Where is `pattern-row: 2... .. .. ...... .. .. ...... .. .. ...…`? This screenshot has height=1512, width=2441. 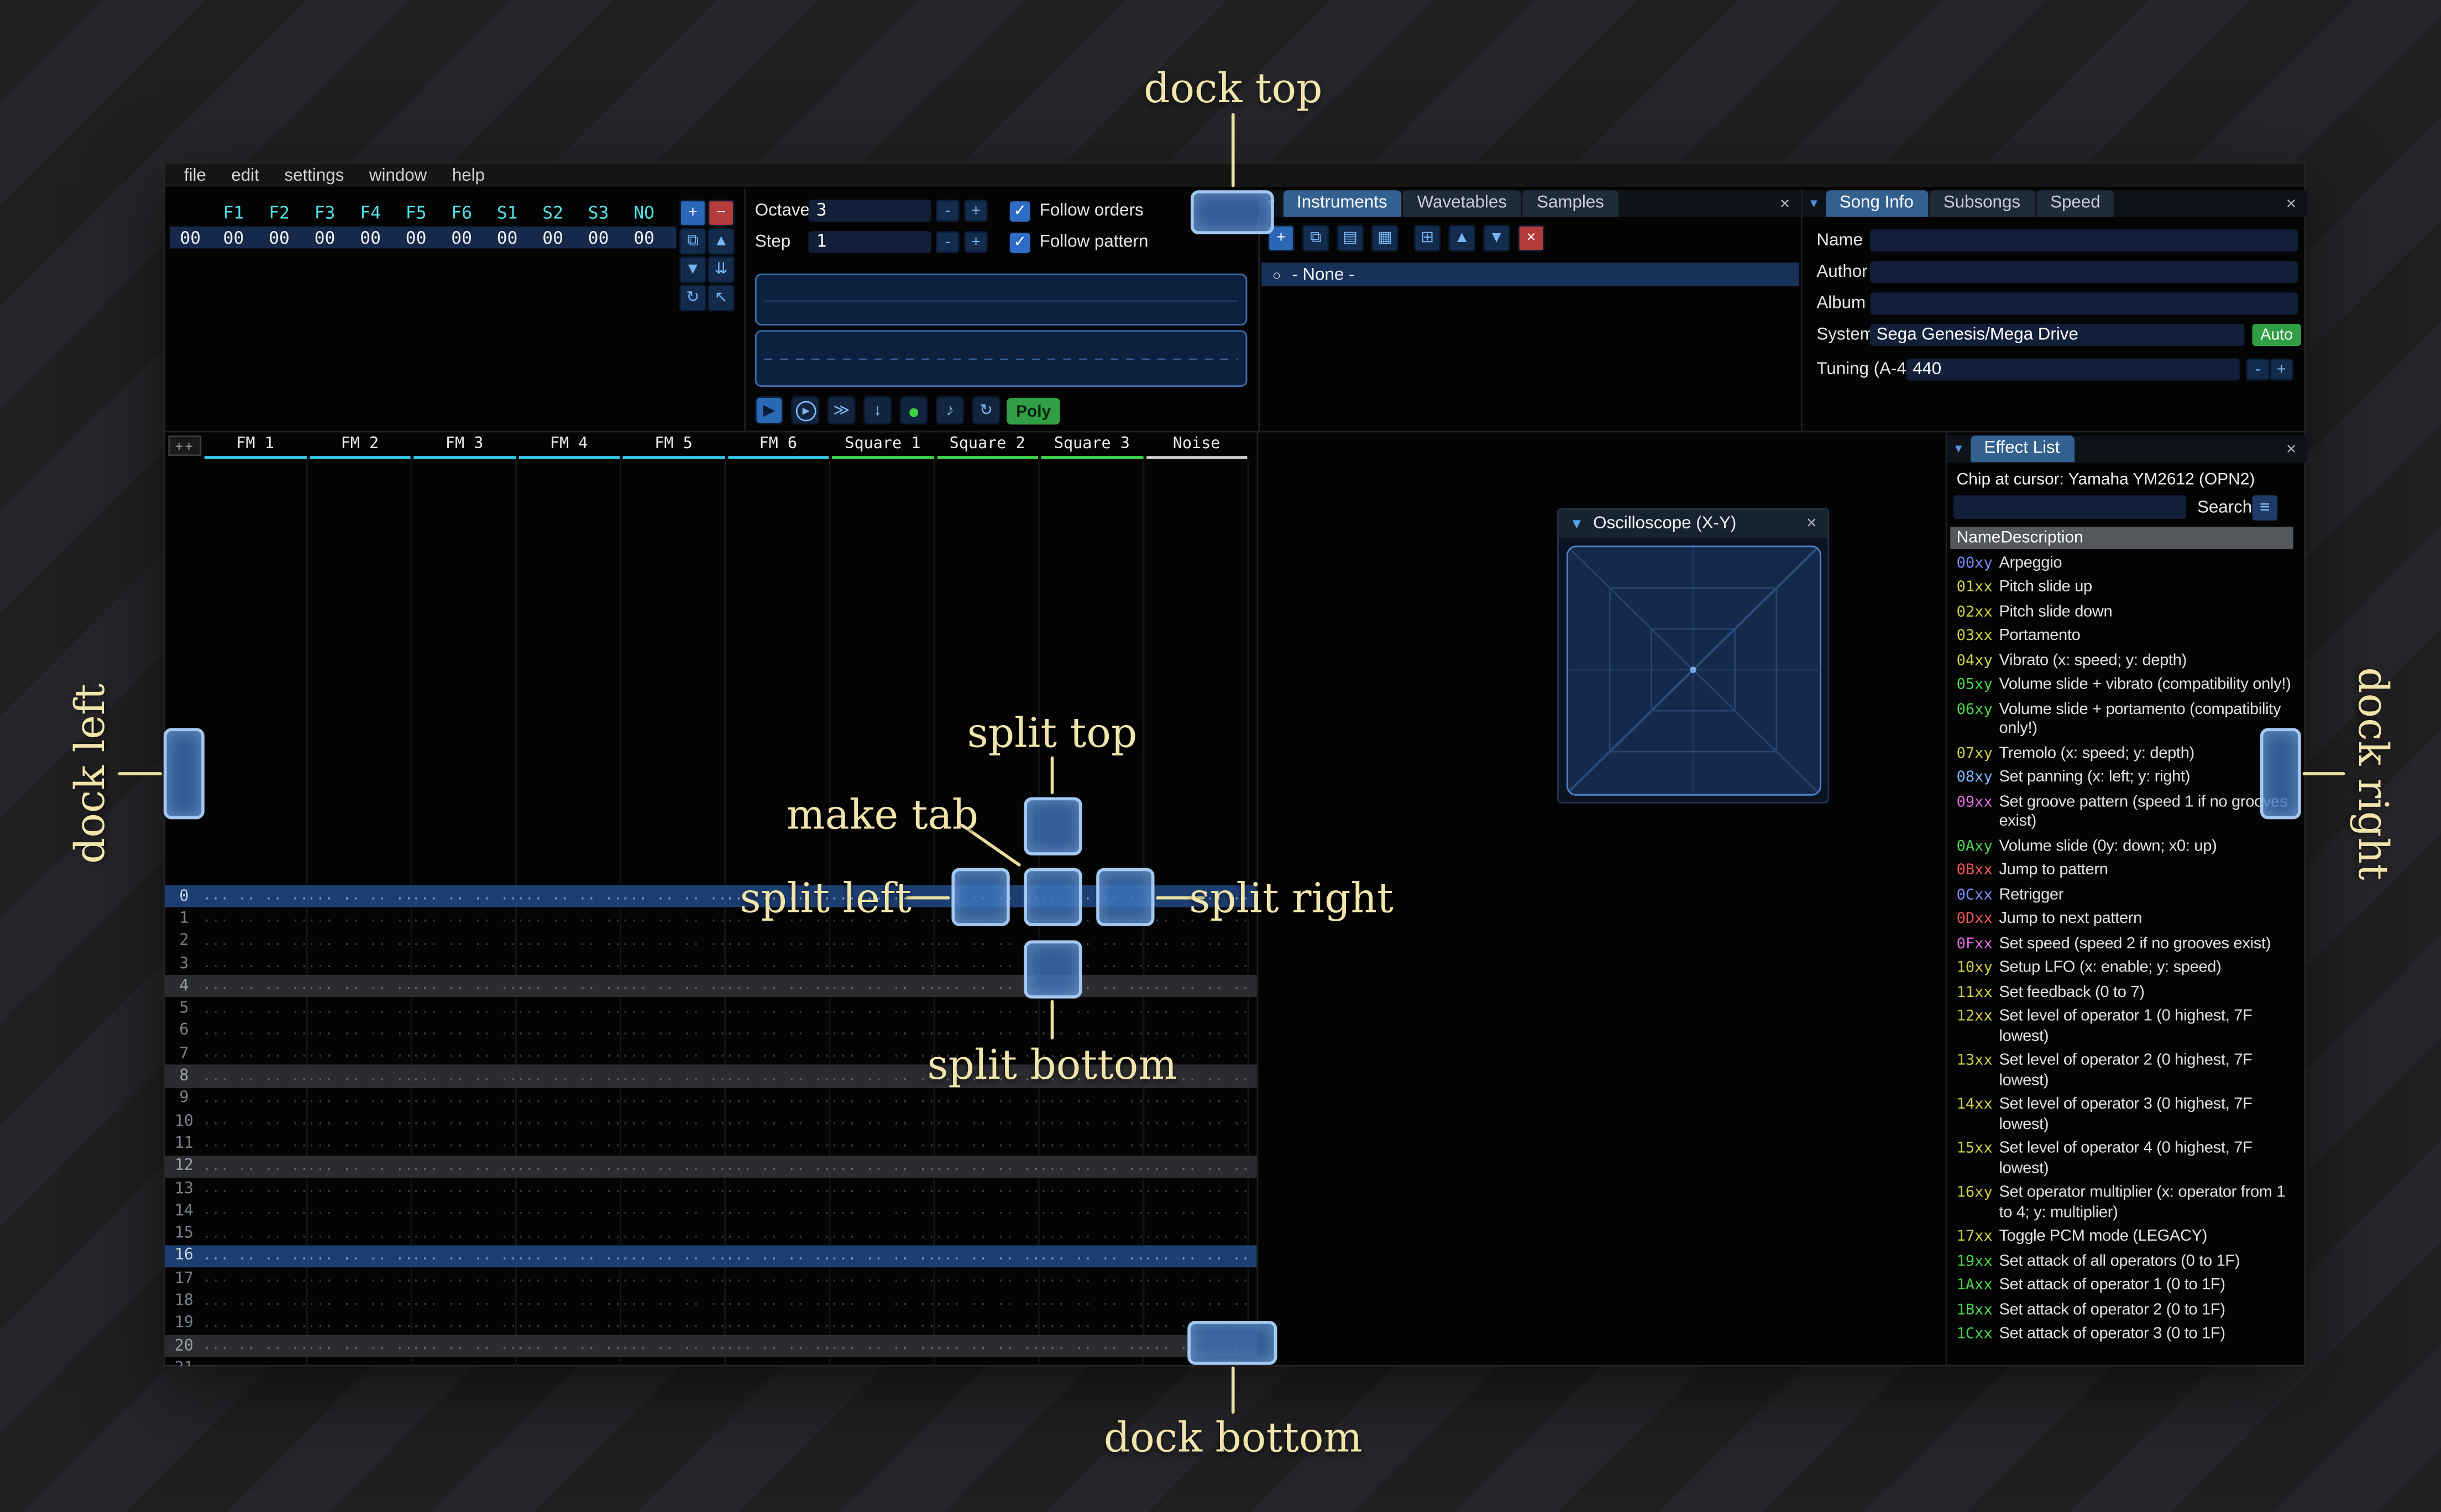
pattern-row: 2... .. .. ...... .. .. ...... .. .. ...… is located at coordinates (711, 942).